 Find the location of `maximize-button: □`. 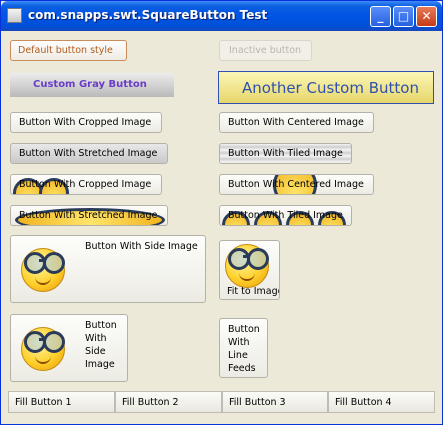

maximize-button: □ is located at coordinates (403, 16).